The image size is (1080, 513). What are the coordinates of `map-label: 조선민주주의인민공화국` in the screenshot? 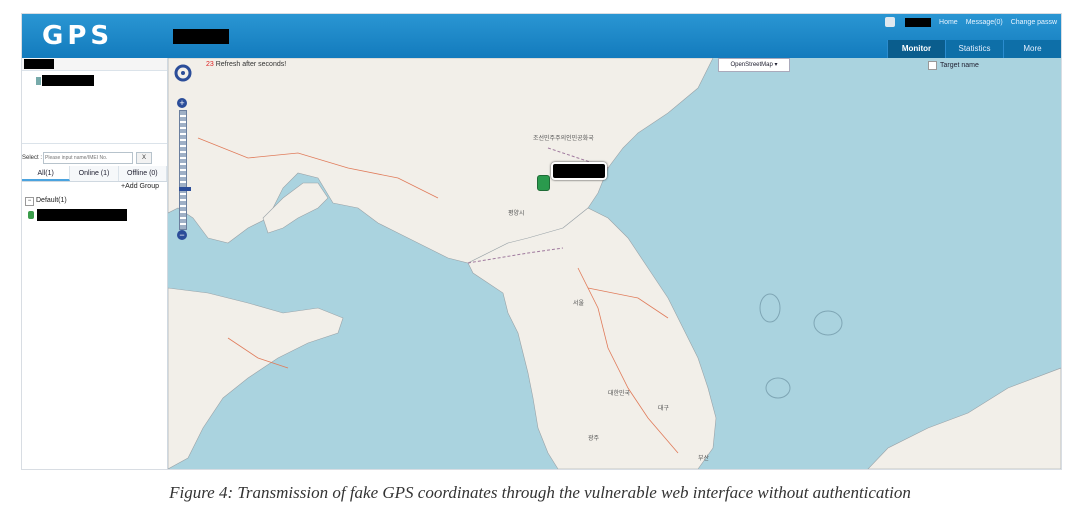 It's located at (563, 139).